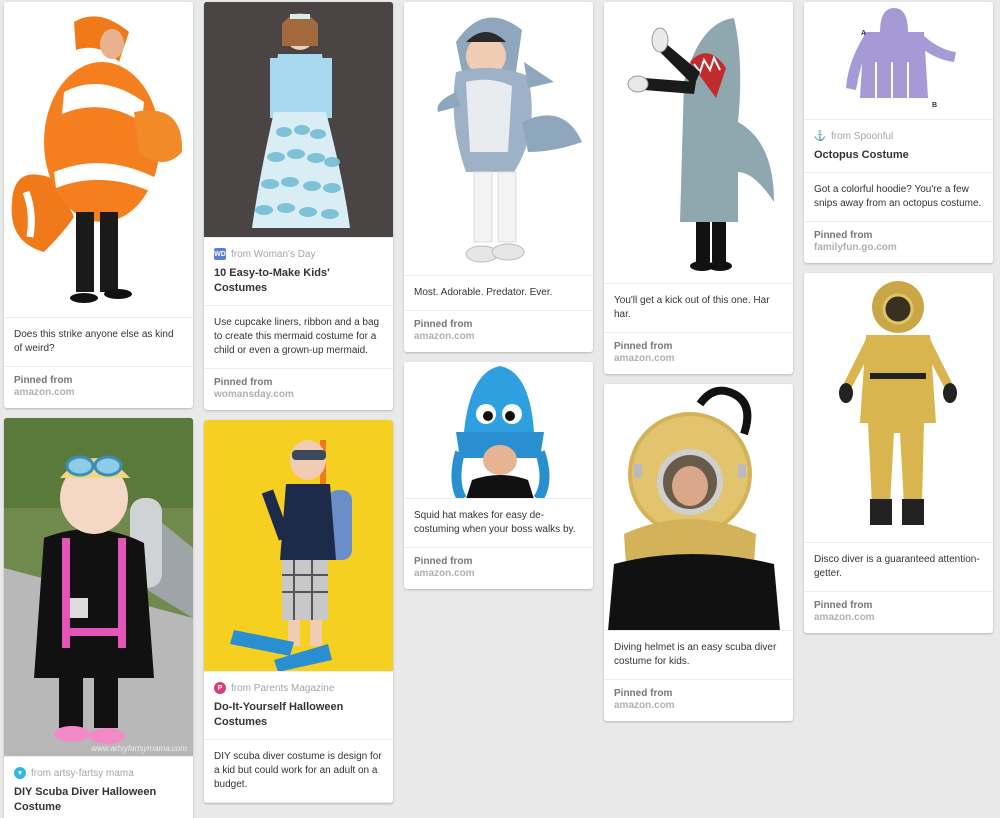  Describe the element at coordinates (273, 254) in the screenshot. I see `pin-source-label: from Woman's Day` at that location.